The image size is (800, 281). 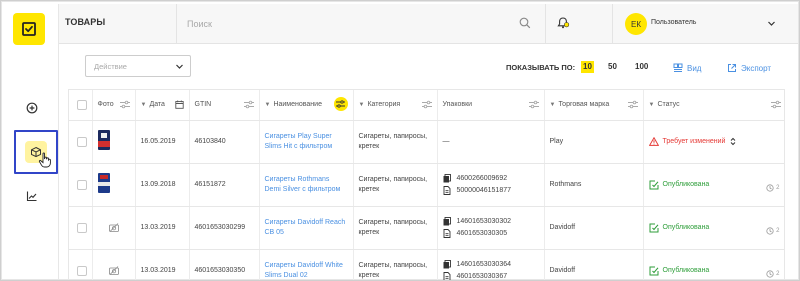 I want to click on column-header-photo: Фото, so click(x=114, y=105).